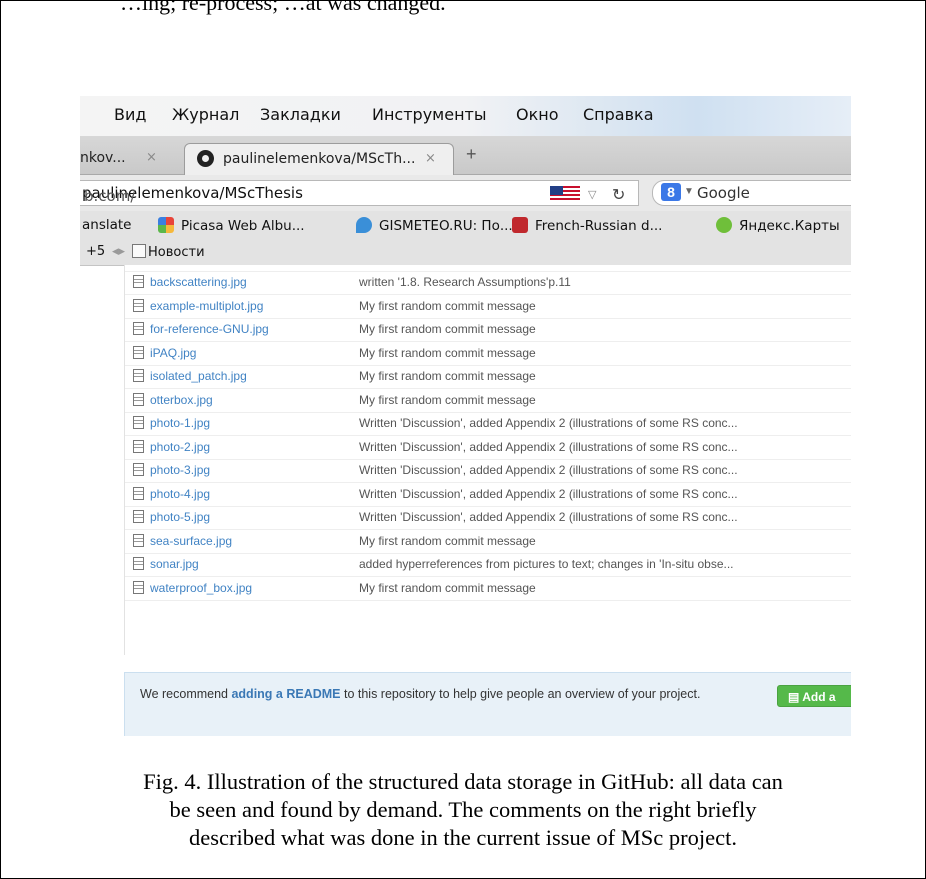 Image resolution: width=926 pixels, height=879 pixels. What do you see at coordinates (173, 399) in the screenshot?
I see `file-link: otterbox.jpg` at bounding box center [173, 399].